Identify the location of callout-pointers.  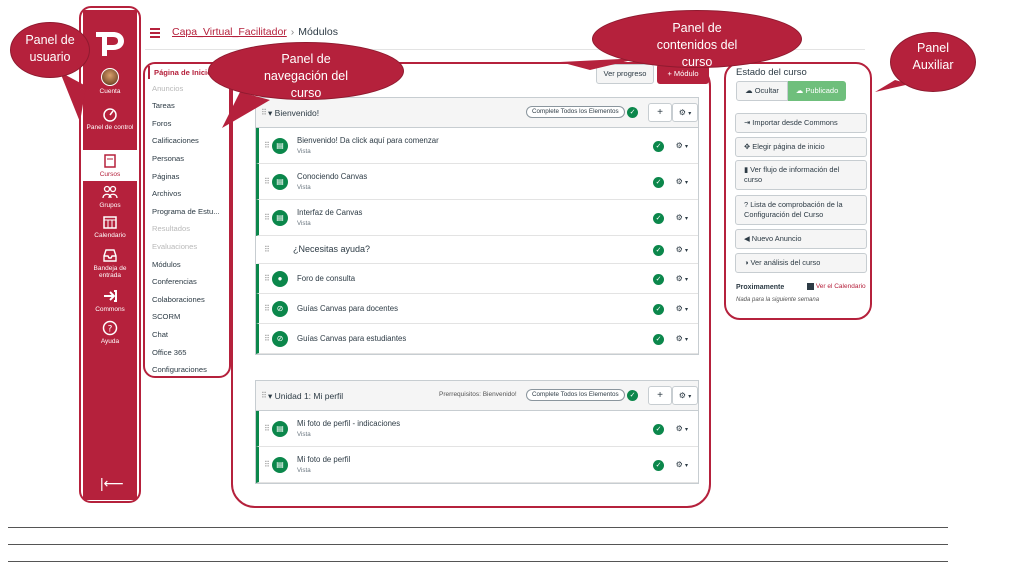
(485, 93).